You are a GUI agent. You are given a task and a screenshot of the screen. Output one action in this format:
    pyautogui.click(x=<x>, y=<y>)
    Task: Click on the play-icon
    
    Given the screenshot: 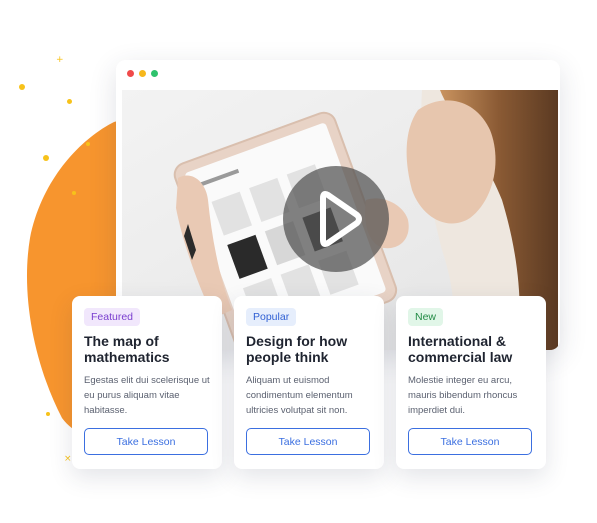 What is the action you would take?
    pyautogui.click(x=341, y=219)
    